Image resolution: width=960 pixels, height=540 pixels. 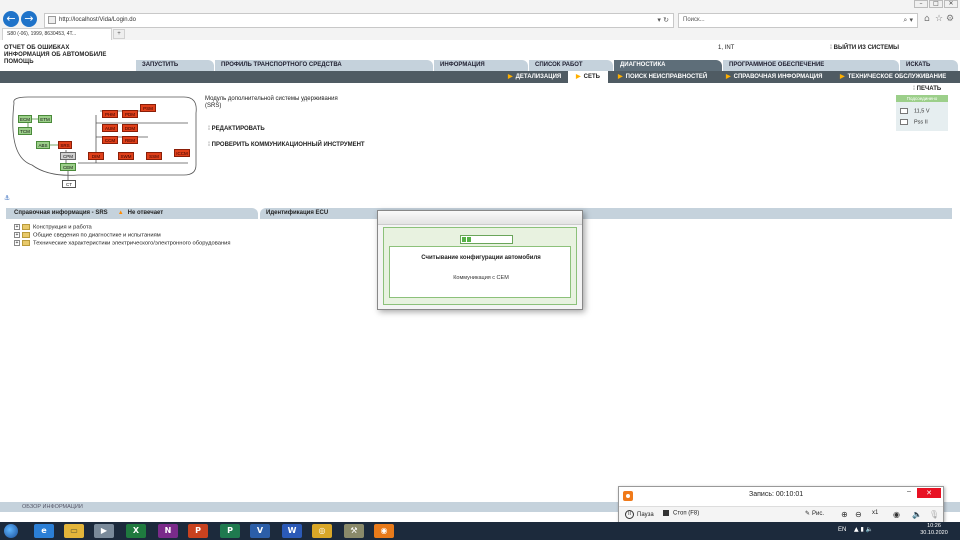 I want to click on media-icon: ▶, so click(x=104, y=531).